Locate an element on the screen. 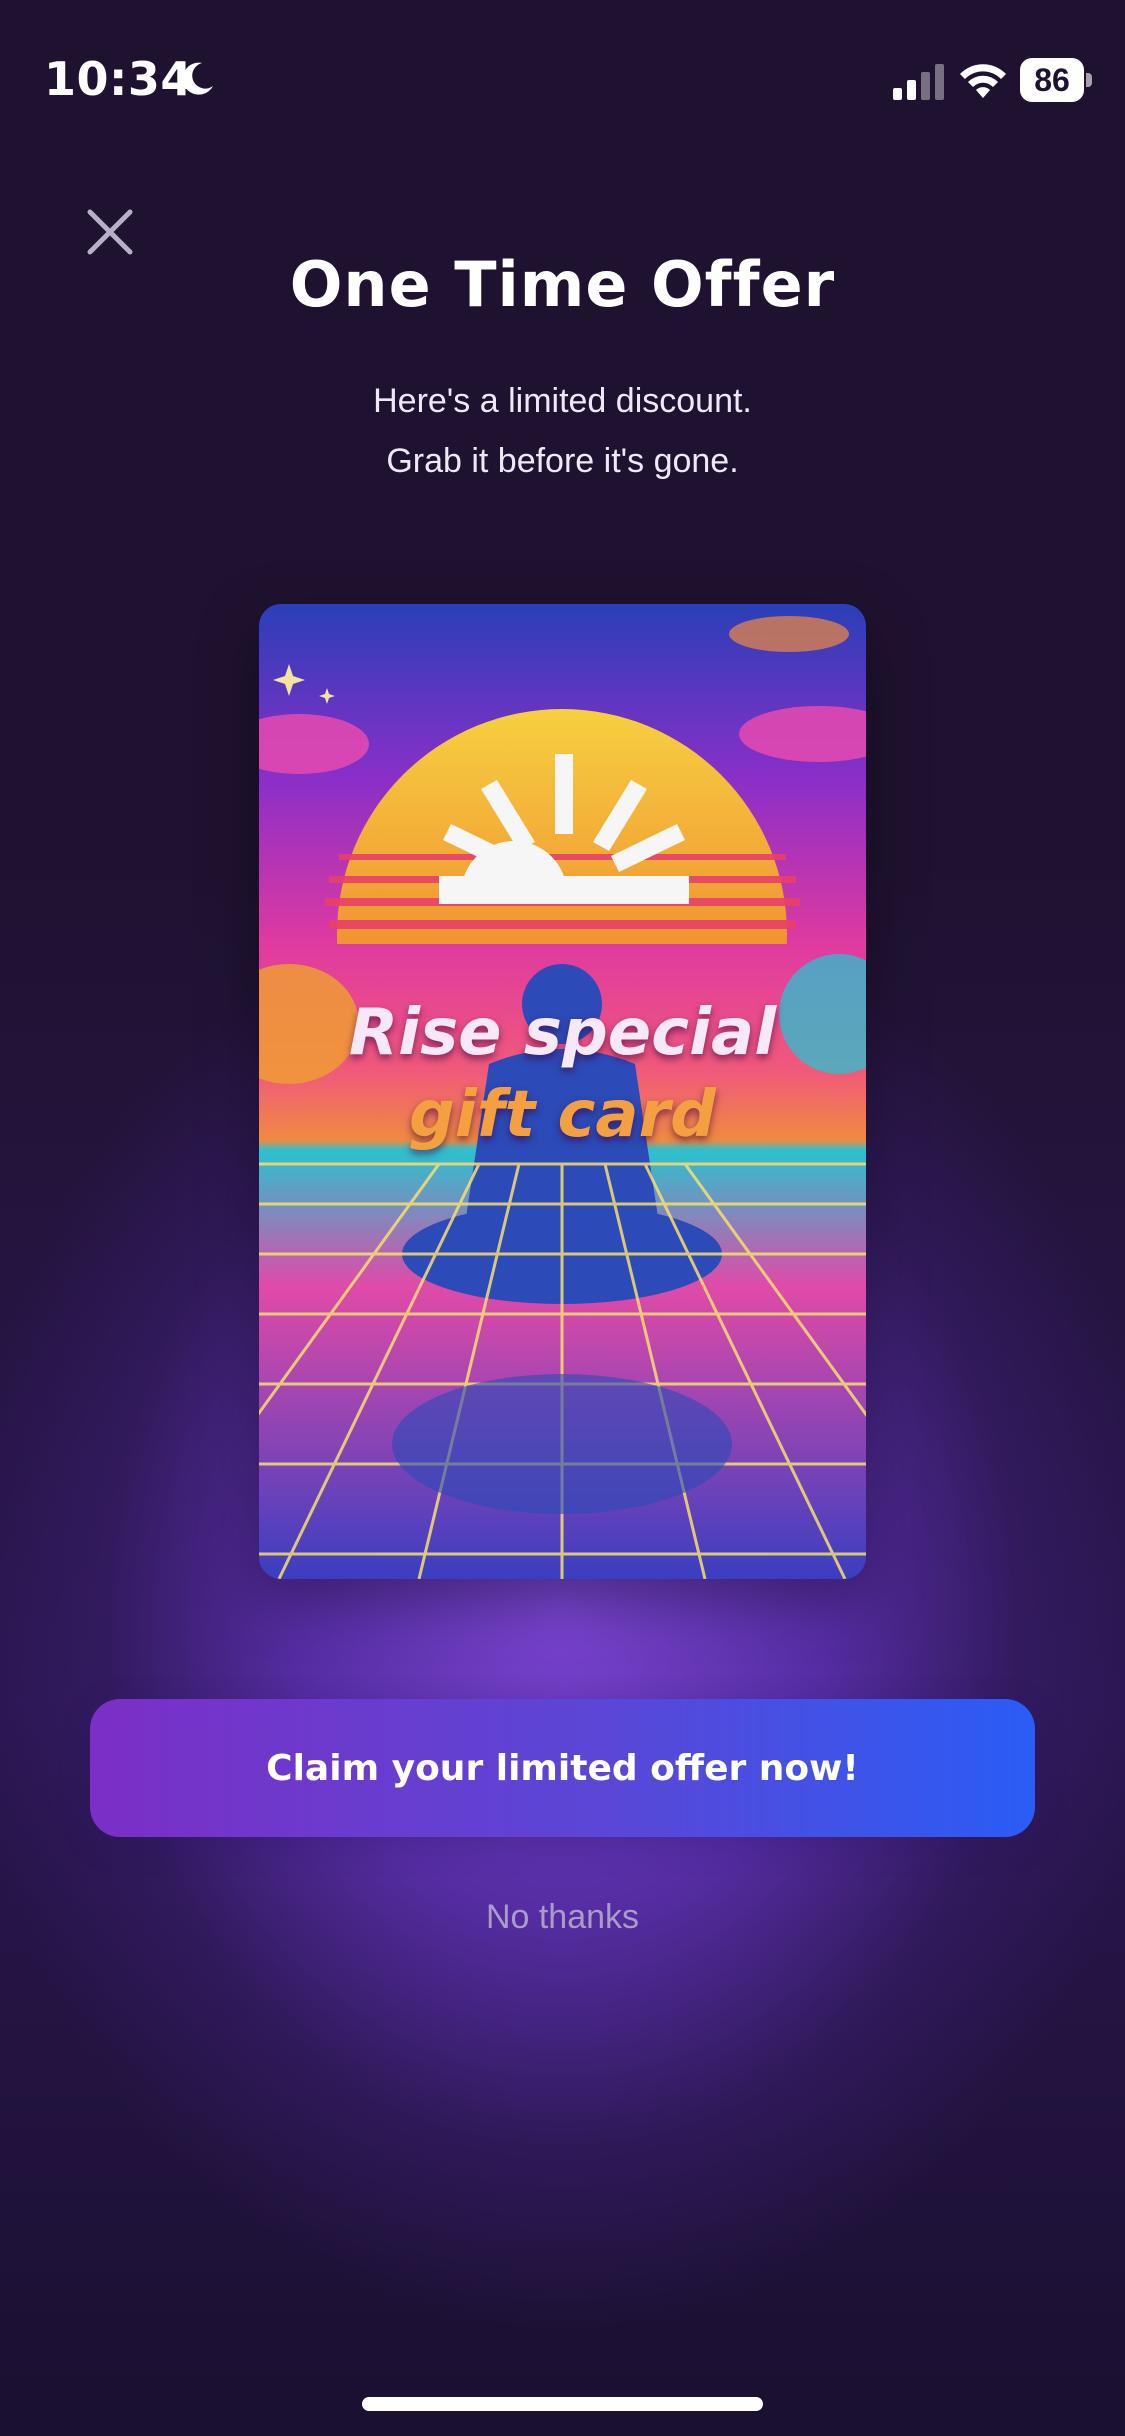 This screenshot has height=2436, width=1125. gift-card-title-line-1: Rise special is located at coordinates (562, 1033).